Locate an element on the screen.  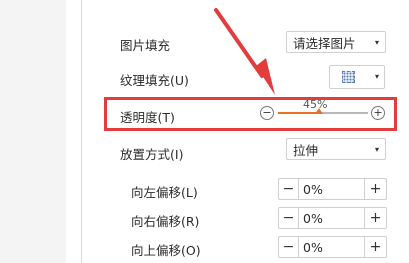
offset-left-plus-button: + is located at coordinates (375, 189).